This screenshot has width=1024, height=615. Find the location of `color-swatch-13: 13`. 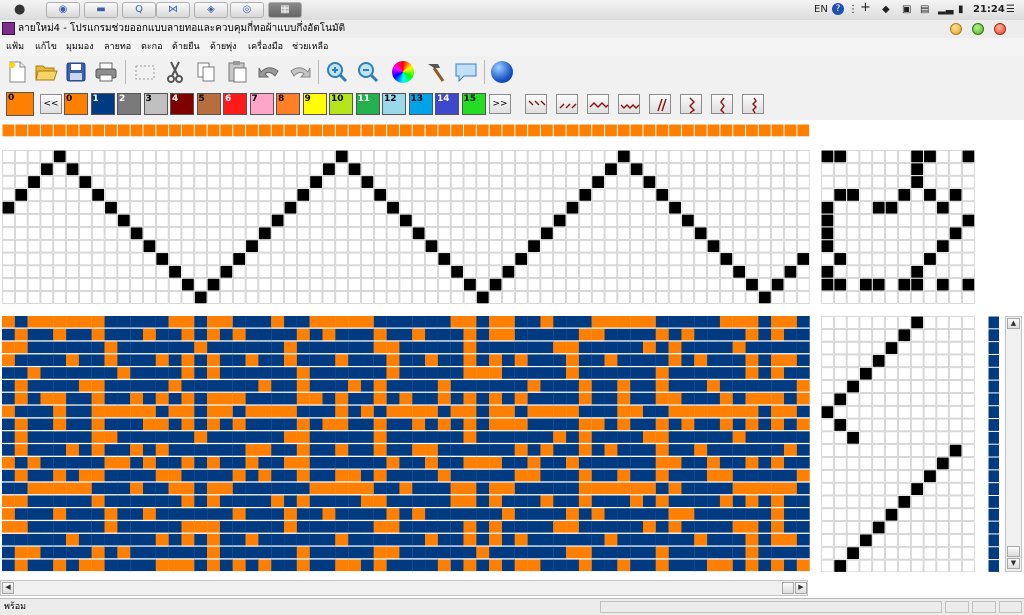

color-swatch-13: 13 is located at coordinates (420, 104).